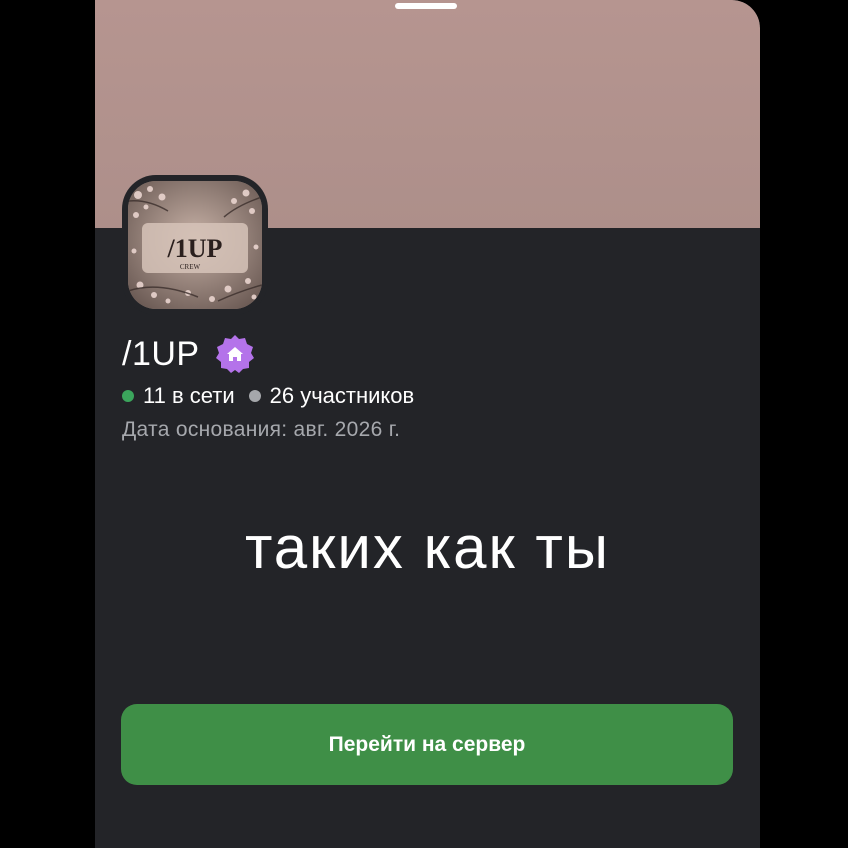  What do you see at coordinates (261, 429) in the screenshot?
I see `founded-date: Дата основания: авг. 2026 г.` at bounding box center [261, 429].